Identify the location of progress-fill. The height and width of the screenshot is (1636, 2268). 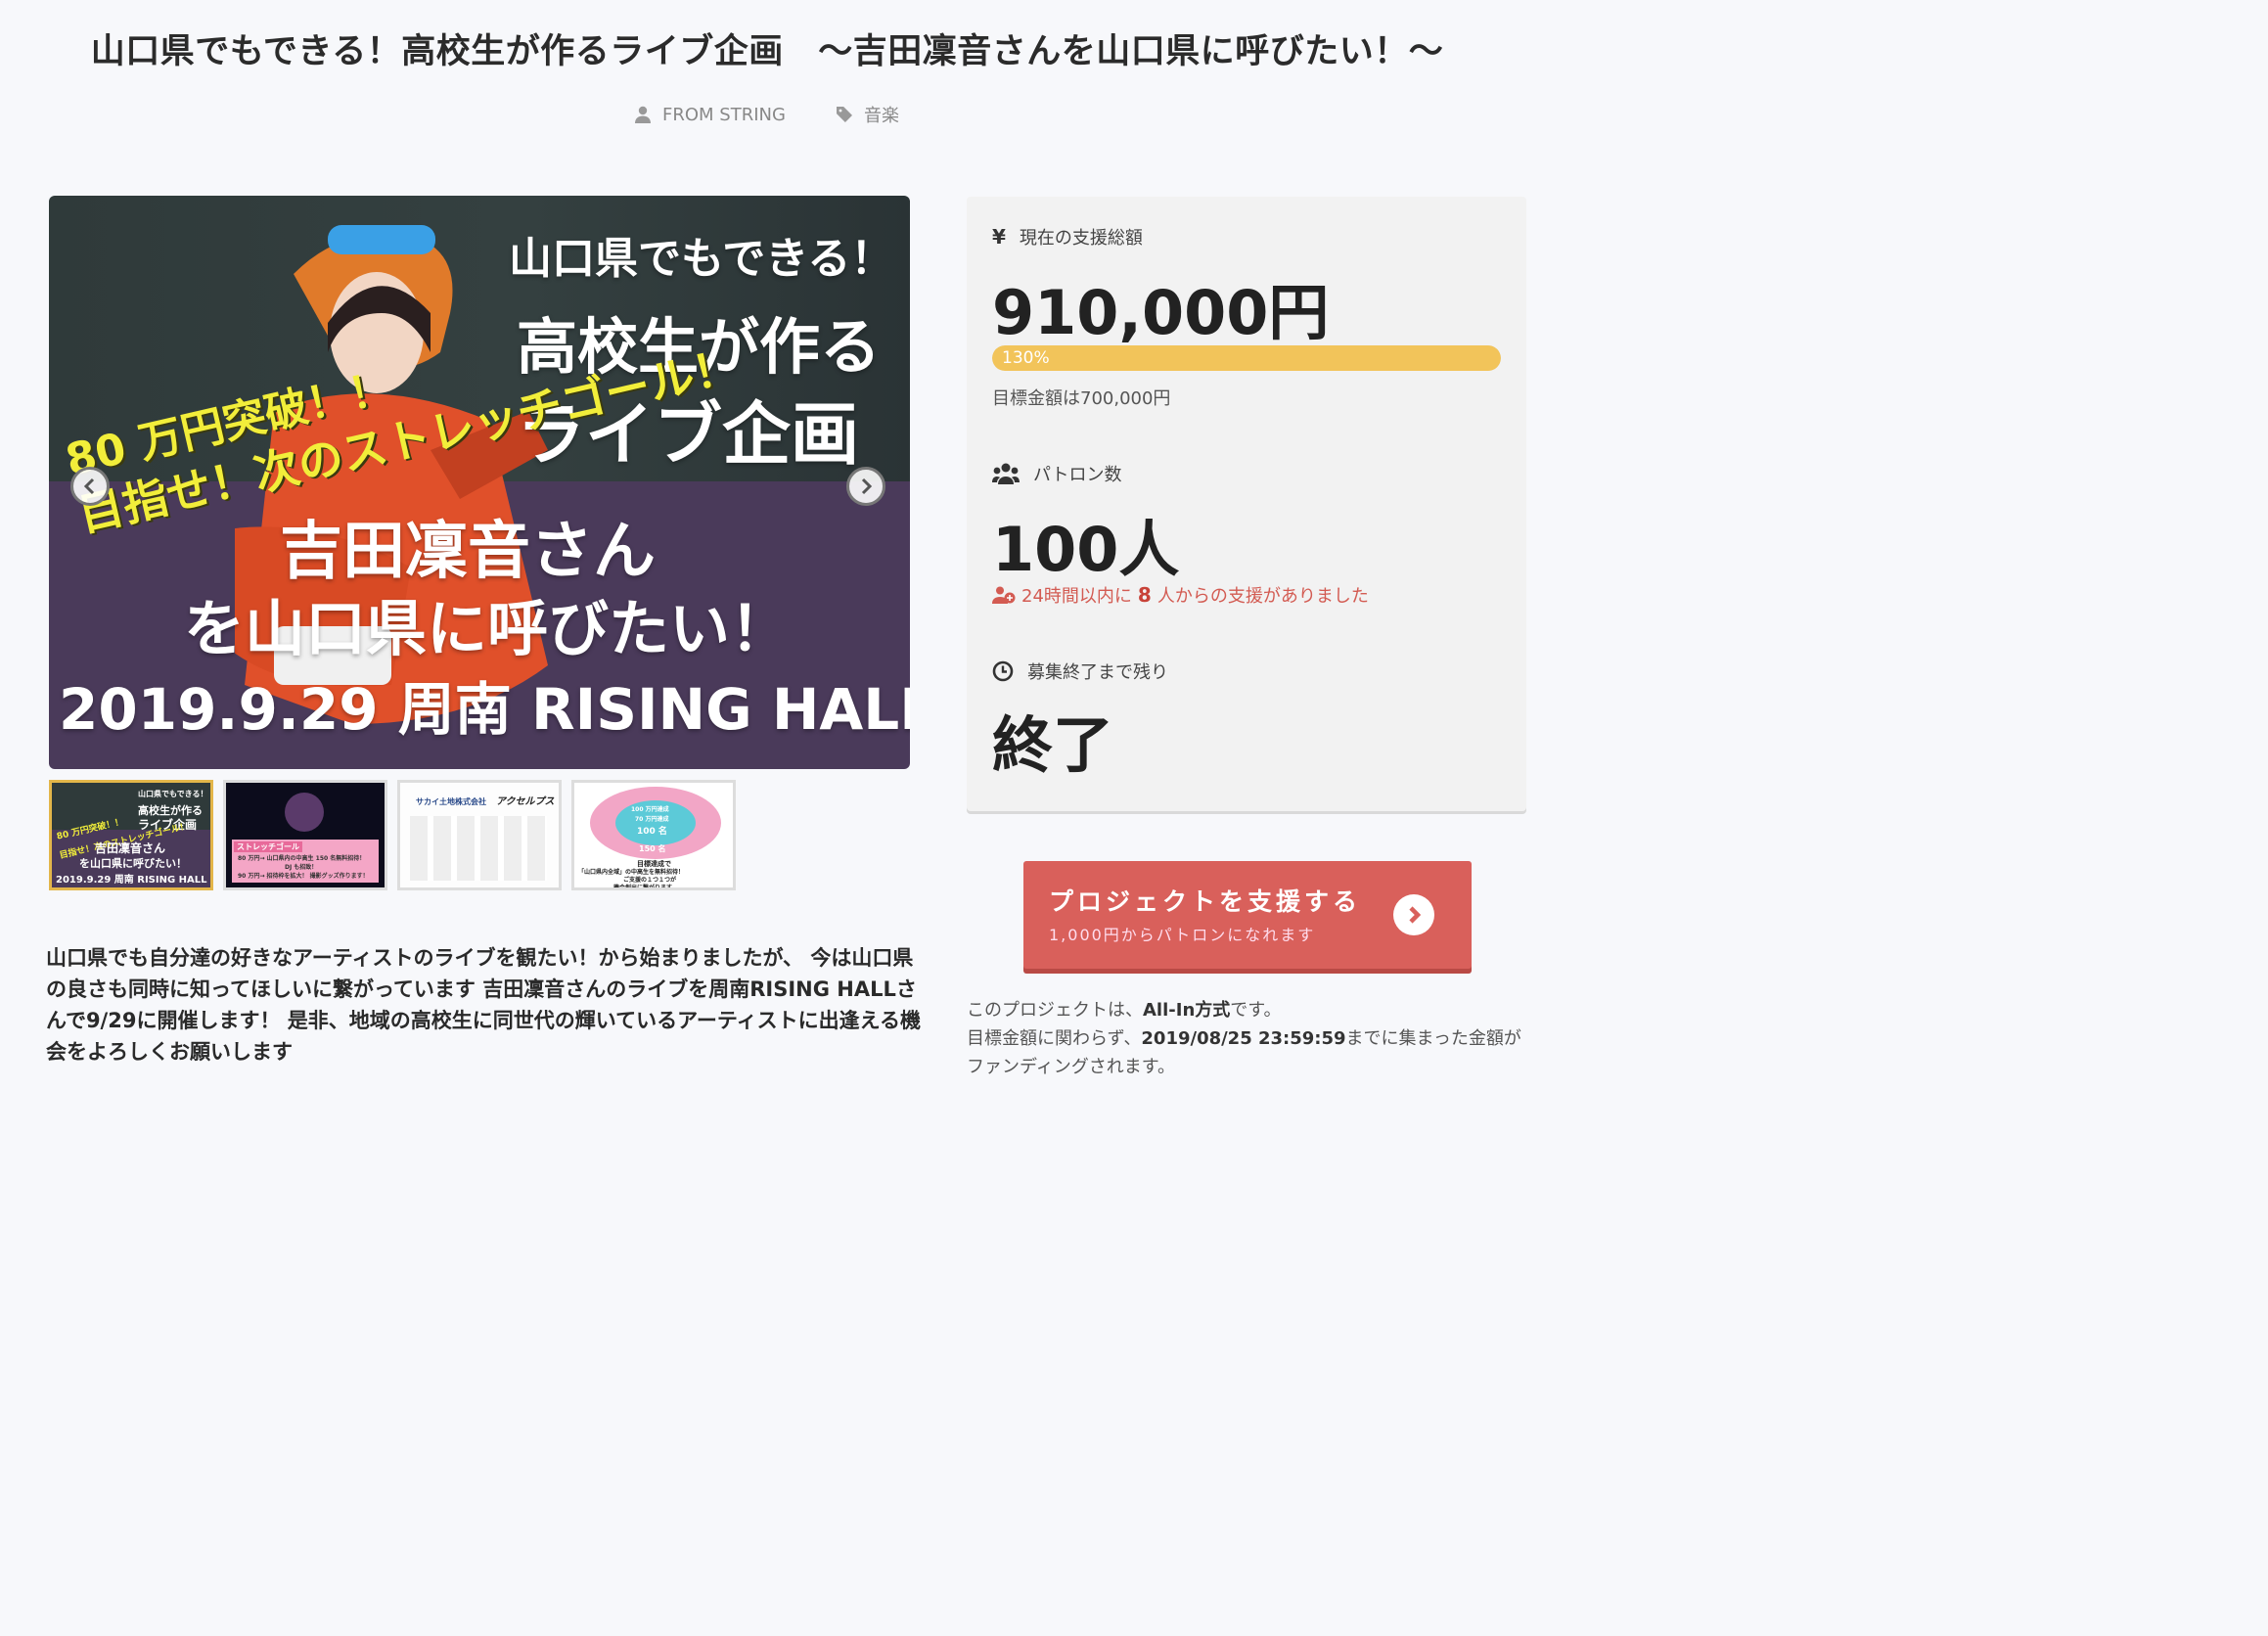
(1246, 358).